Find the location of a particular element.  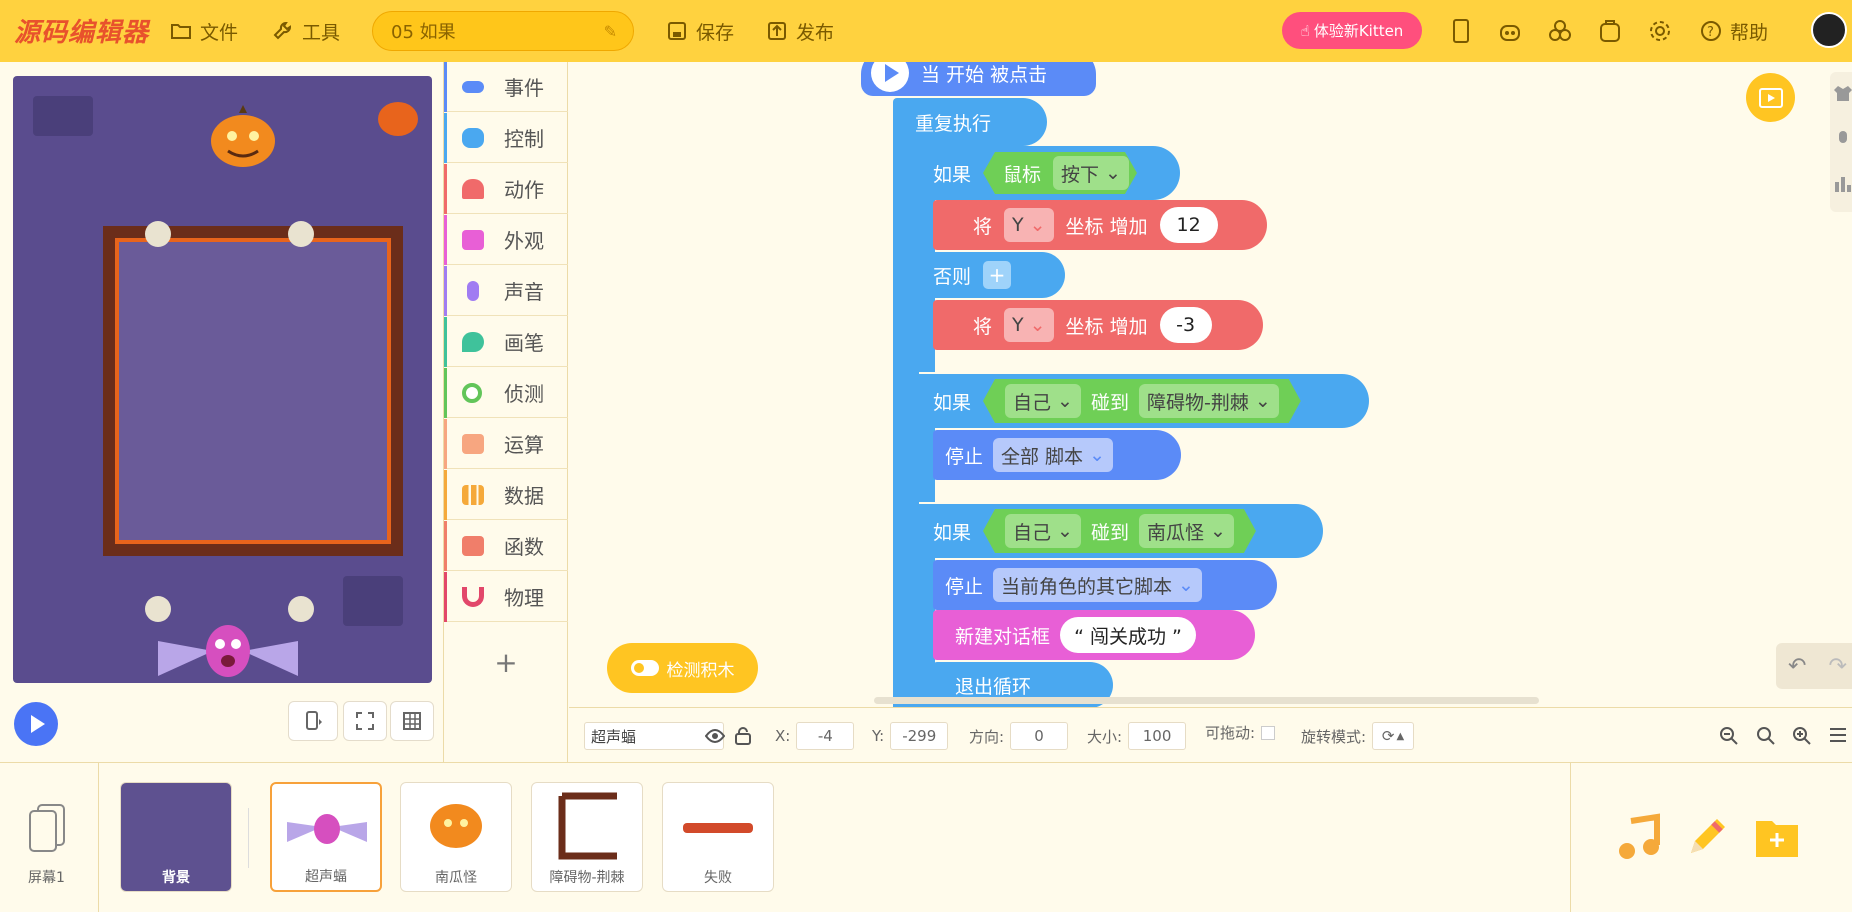

target-dropdown: 南瓜怪 ⌄ is located at coordinates (1186, 531).